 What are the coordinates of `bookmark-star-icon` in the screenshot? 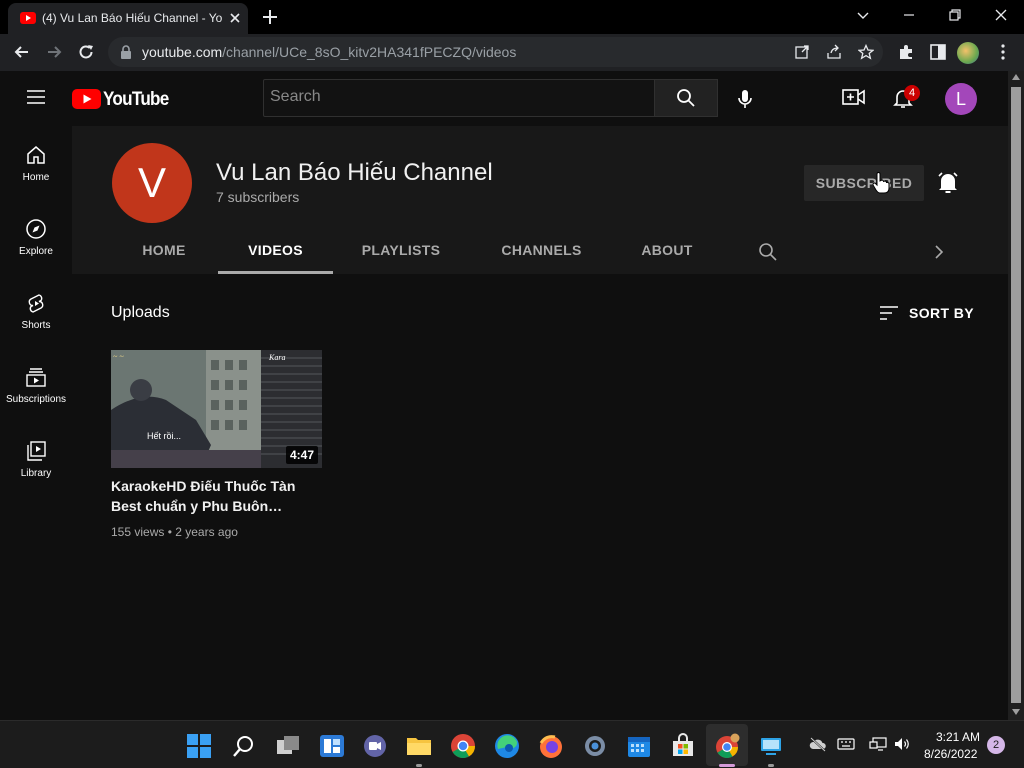 It's located at (866, 52).